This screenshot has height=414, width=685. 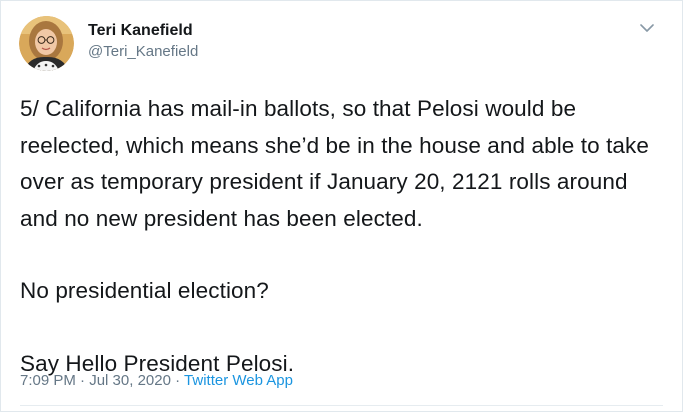 What do you see at coordinates (238, 380) in the screenshot?
I see `tweet-source-link: Twitter Web App` at bounding box center [238, 380].